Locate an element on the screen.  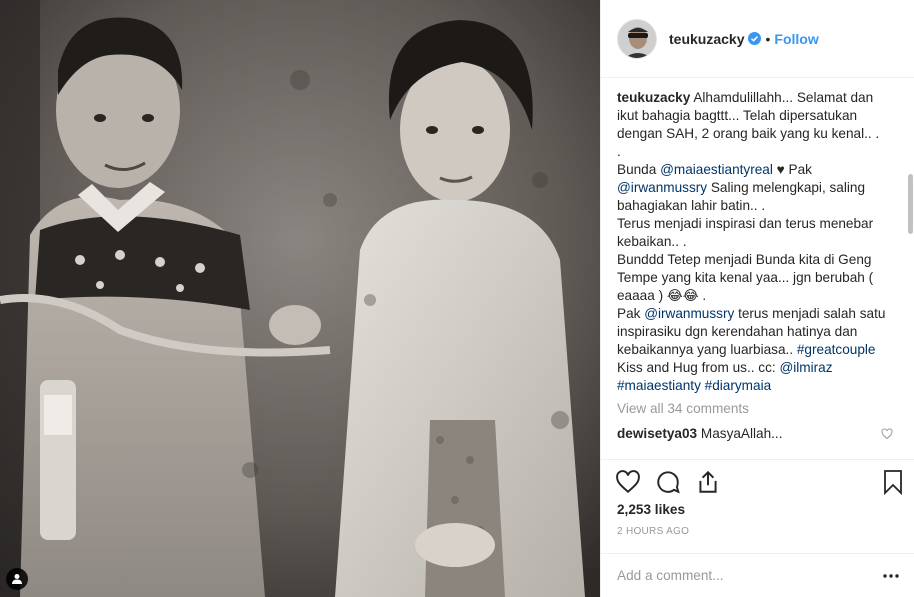
share-icon is located at coordinates (708, 482).